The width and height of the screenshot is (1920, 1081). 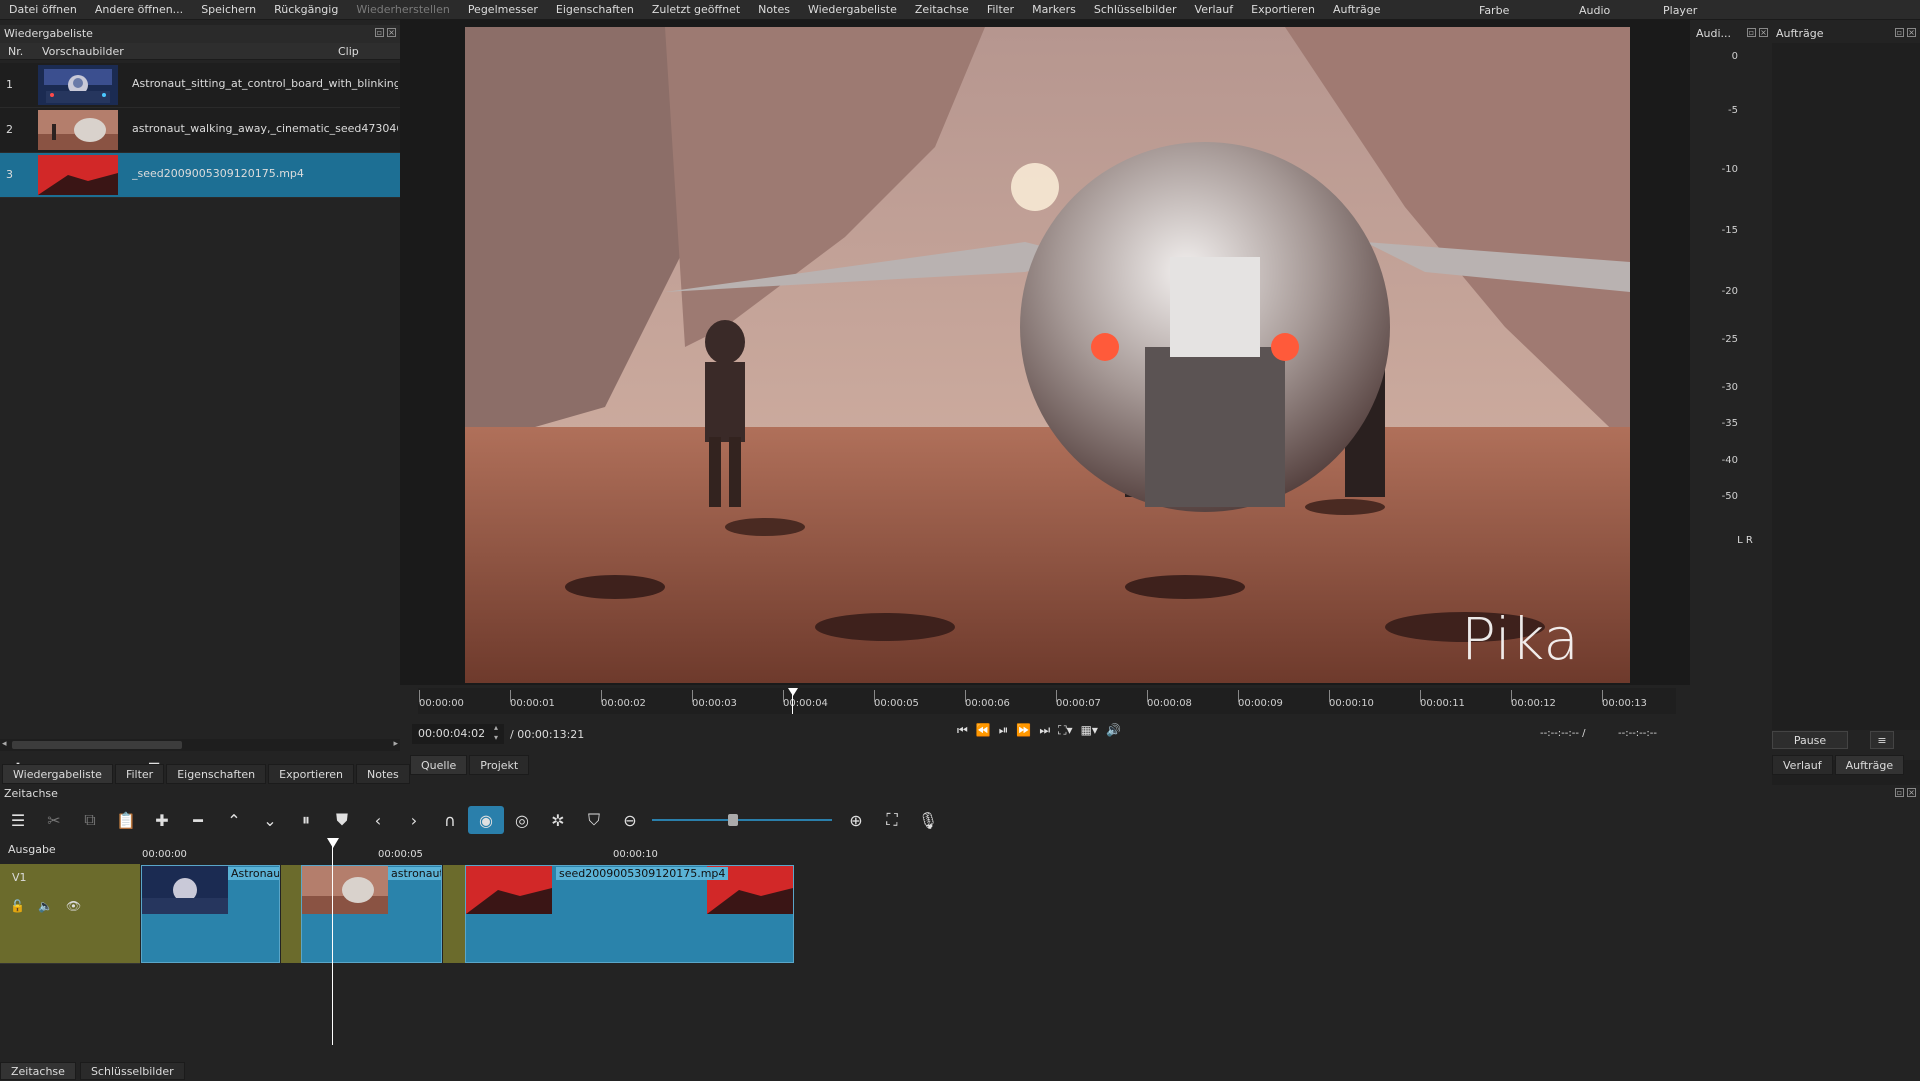 What do you see at coordinates (1494, 10) in the screenshot?
I see `layout-color: Farbe` at bounding box center [1494, 10].